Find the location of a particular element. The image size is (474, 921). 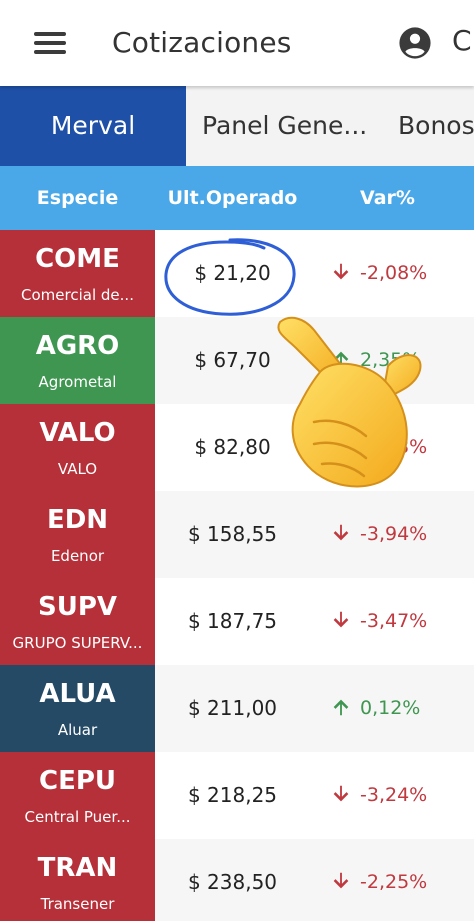

variation-cell: -2,25% is located at coordinates (402, 880).